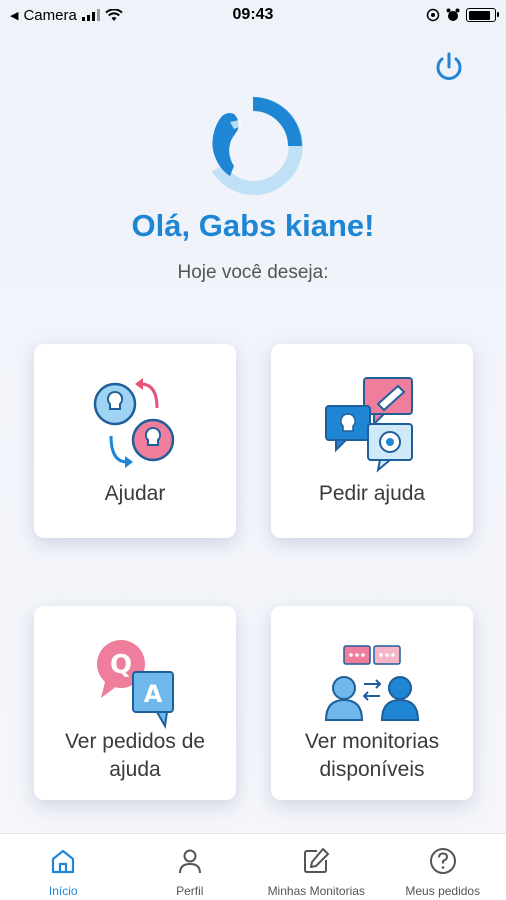 This screenshot has width=506, height=900. What do you see at coordinates (443, 891) in the screenshot?
I see `tab-meus-pedidos-label: Meus pedidos` at bounding box center [443, 891].